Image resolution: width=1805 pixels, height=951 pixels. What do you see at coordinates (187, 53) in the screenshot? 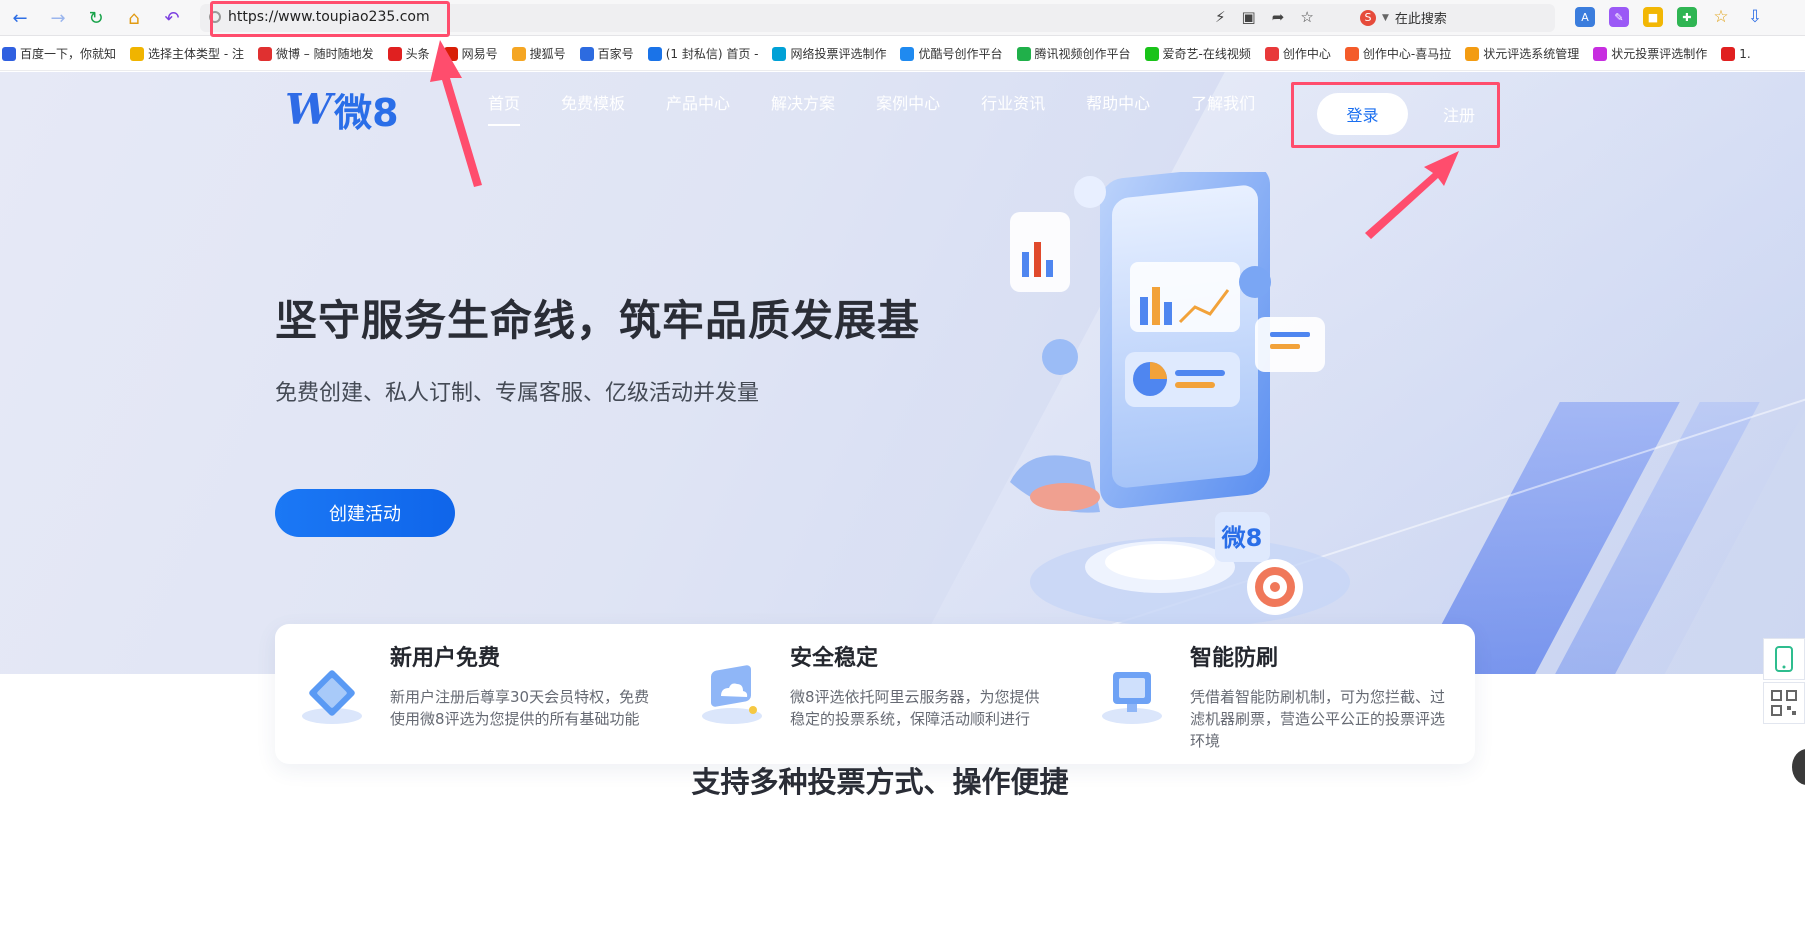
I see `bookmark-item: 选择主体类型 - 注` at bounding box center [187, 53].